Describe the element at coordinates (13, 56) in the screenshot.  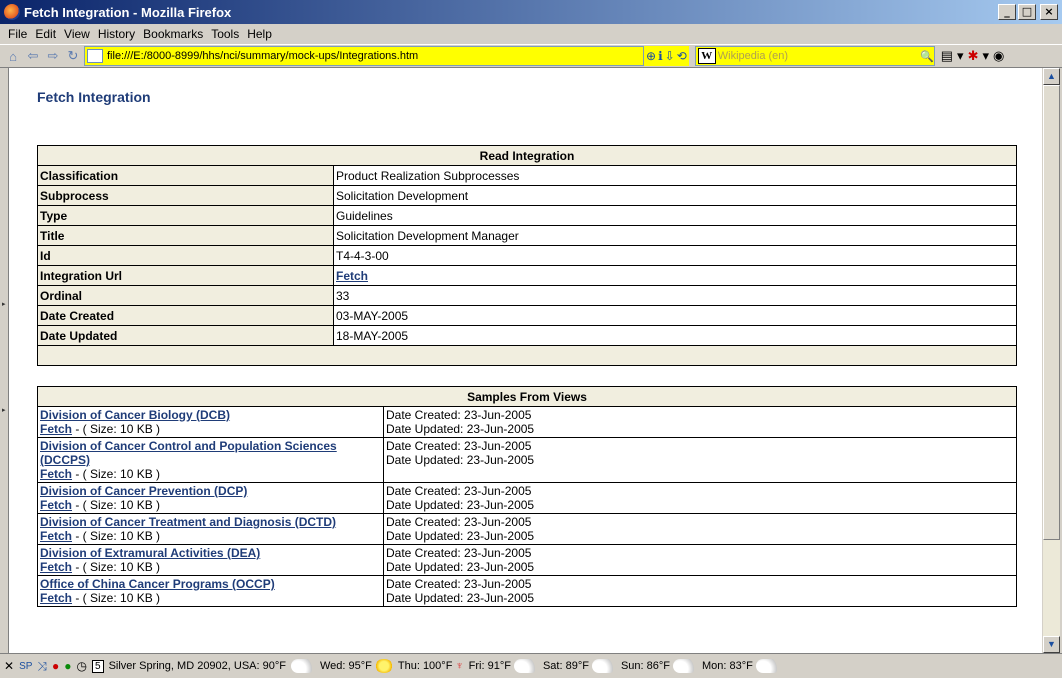
I see `home-icon: ⌂` at that location.